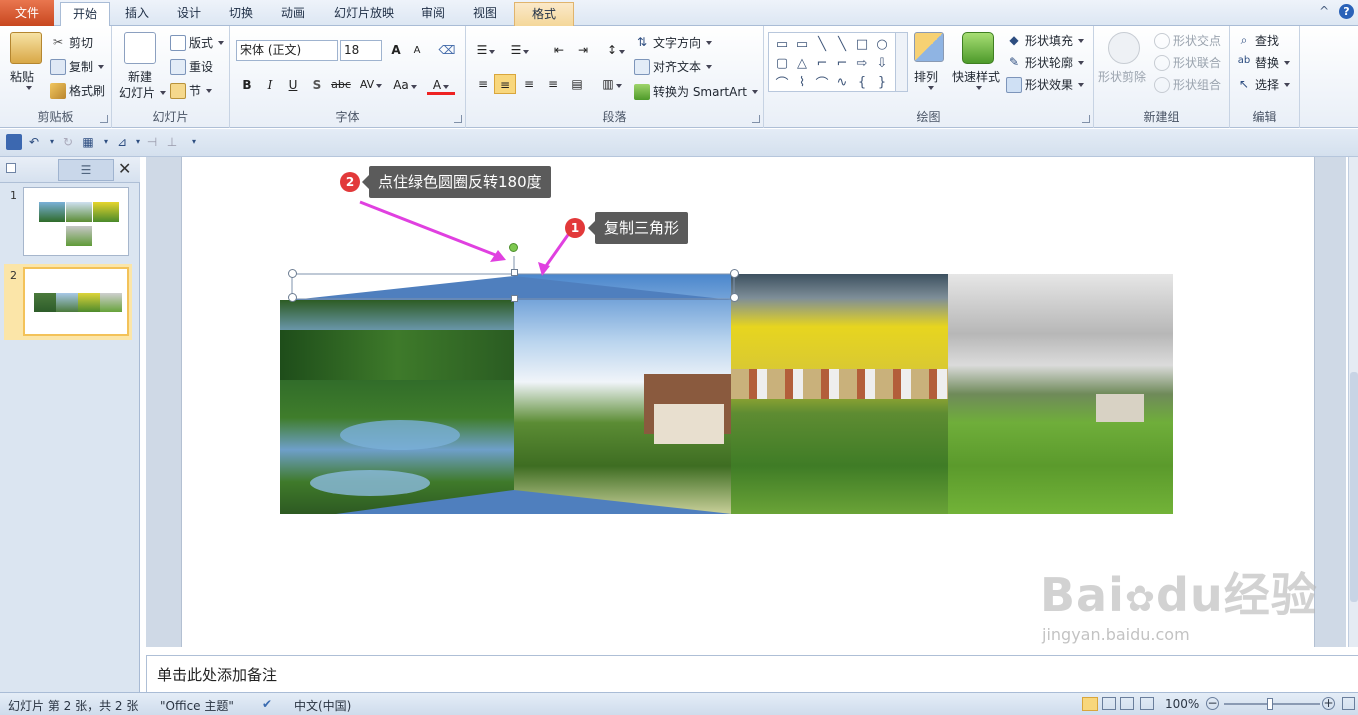 Image resolution: width=1358 pixels, height=715 pixels. I want to click on minimize-ribbon-icon: ^, so click(1324, 11).